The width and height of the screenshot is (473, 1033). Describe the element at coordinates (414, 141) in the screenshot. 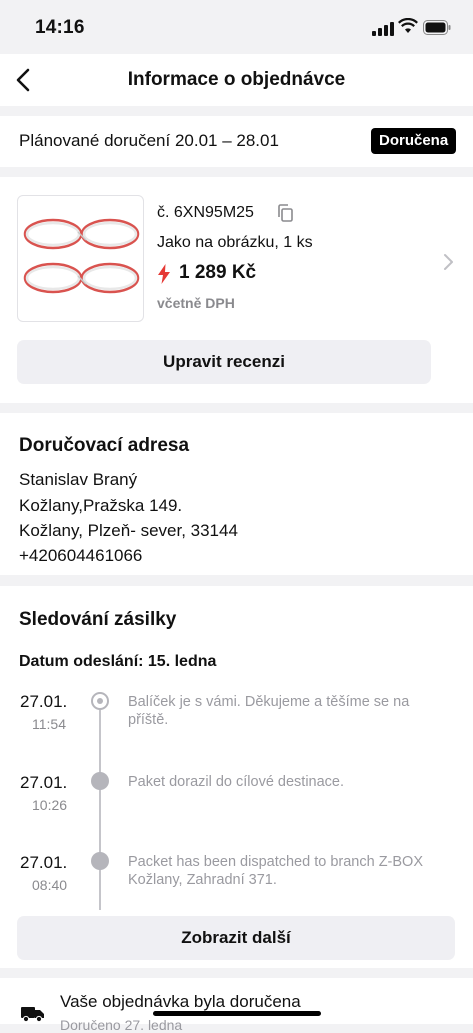

I see `status-badge: Doručena` at that location.